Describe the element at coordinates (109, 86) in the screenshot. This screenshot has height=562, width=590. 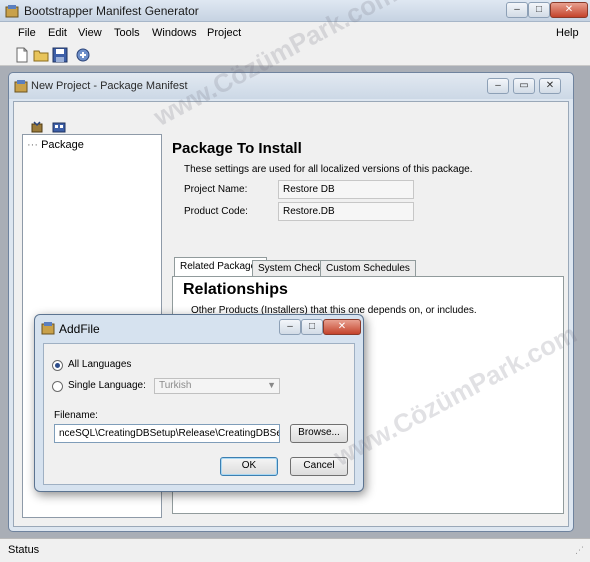
I see `child-window-title: New Project - Package Manifest` at that location.